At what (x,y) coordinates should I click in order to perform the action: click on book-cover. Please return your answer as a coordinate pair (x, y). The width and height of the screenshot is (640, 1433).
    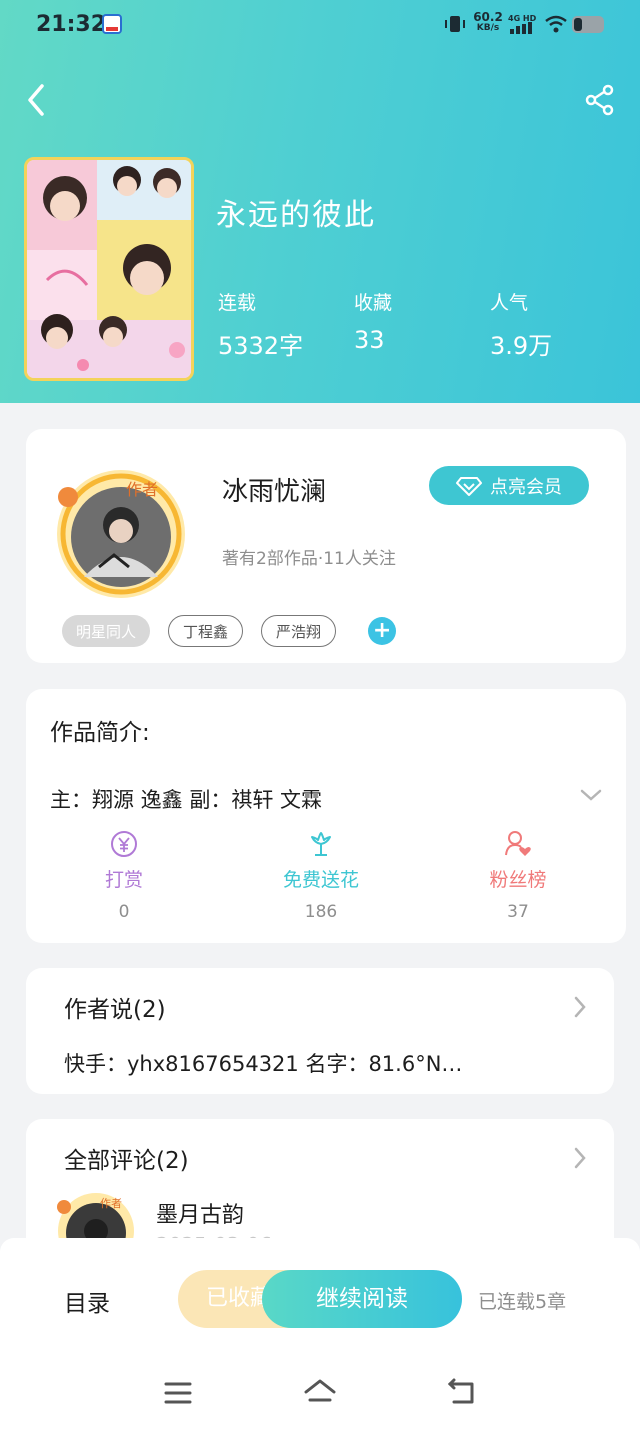
    Looking at the image, I should click on (109, 269).